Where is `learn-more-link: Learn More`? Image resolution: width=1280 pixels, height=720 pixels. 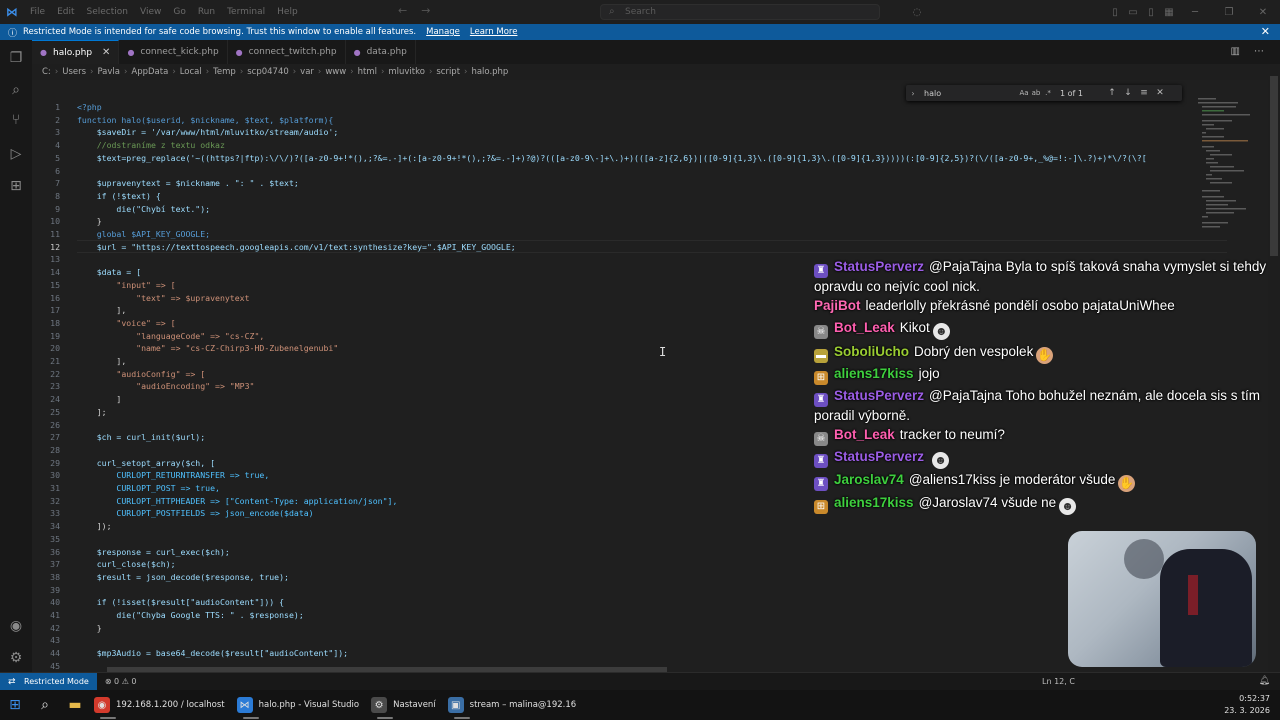
learn-more-link: Learn More is located at coordinates (494, 32).